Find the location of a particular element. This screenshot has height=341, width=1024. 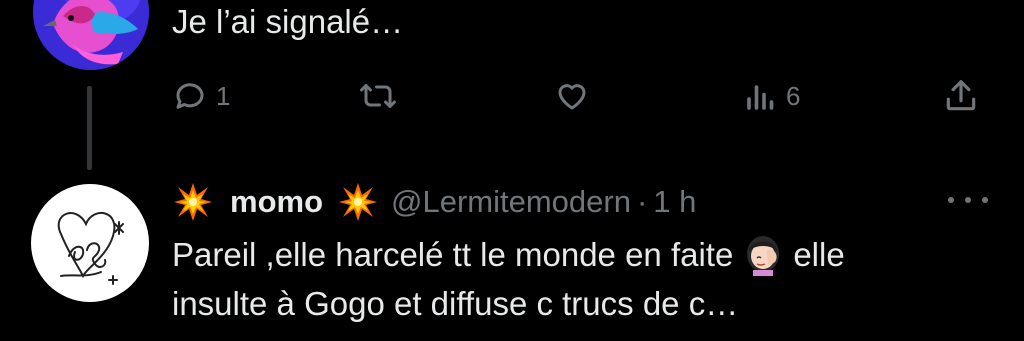

facepalm-emoji is located at coordinates (763, 254).